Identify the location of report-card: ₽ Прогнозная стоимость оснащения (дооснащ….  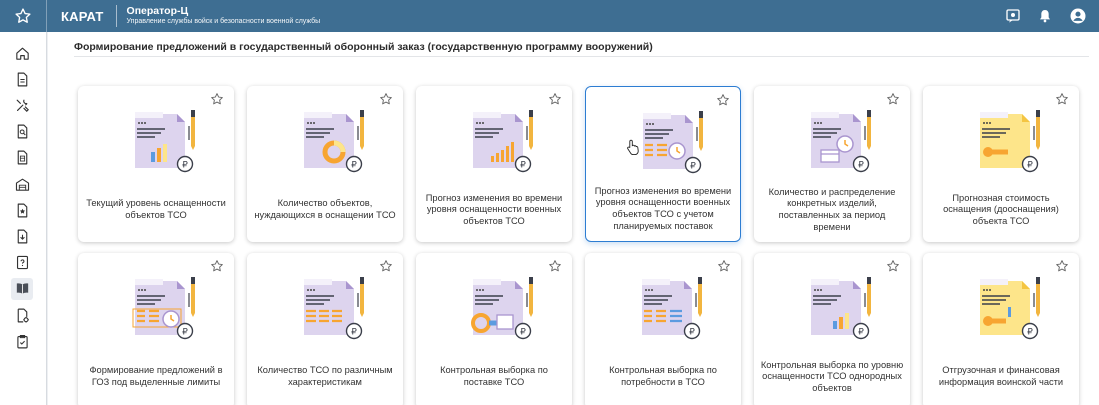
(1001, 164).